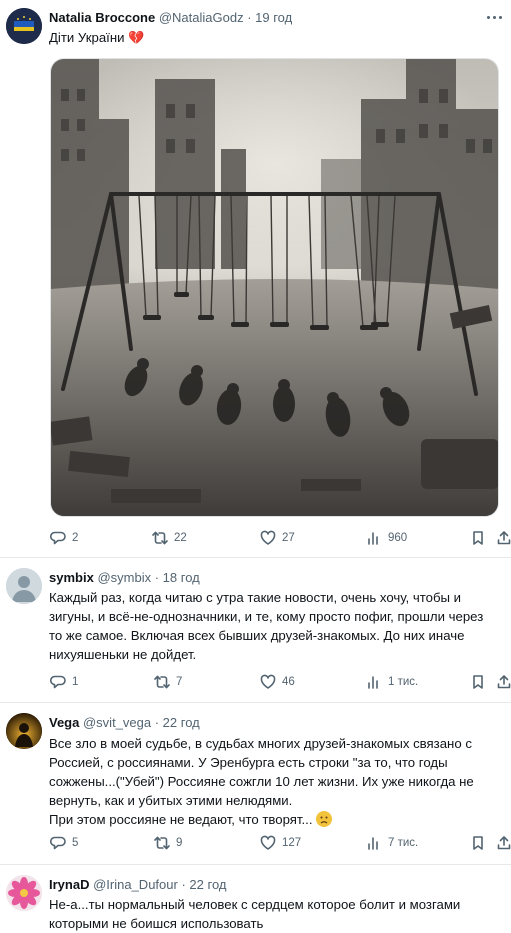 The height and width of the screenshot is (933, 511). I want to click on display-name: IrynaD, so click(69, 884).